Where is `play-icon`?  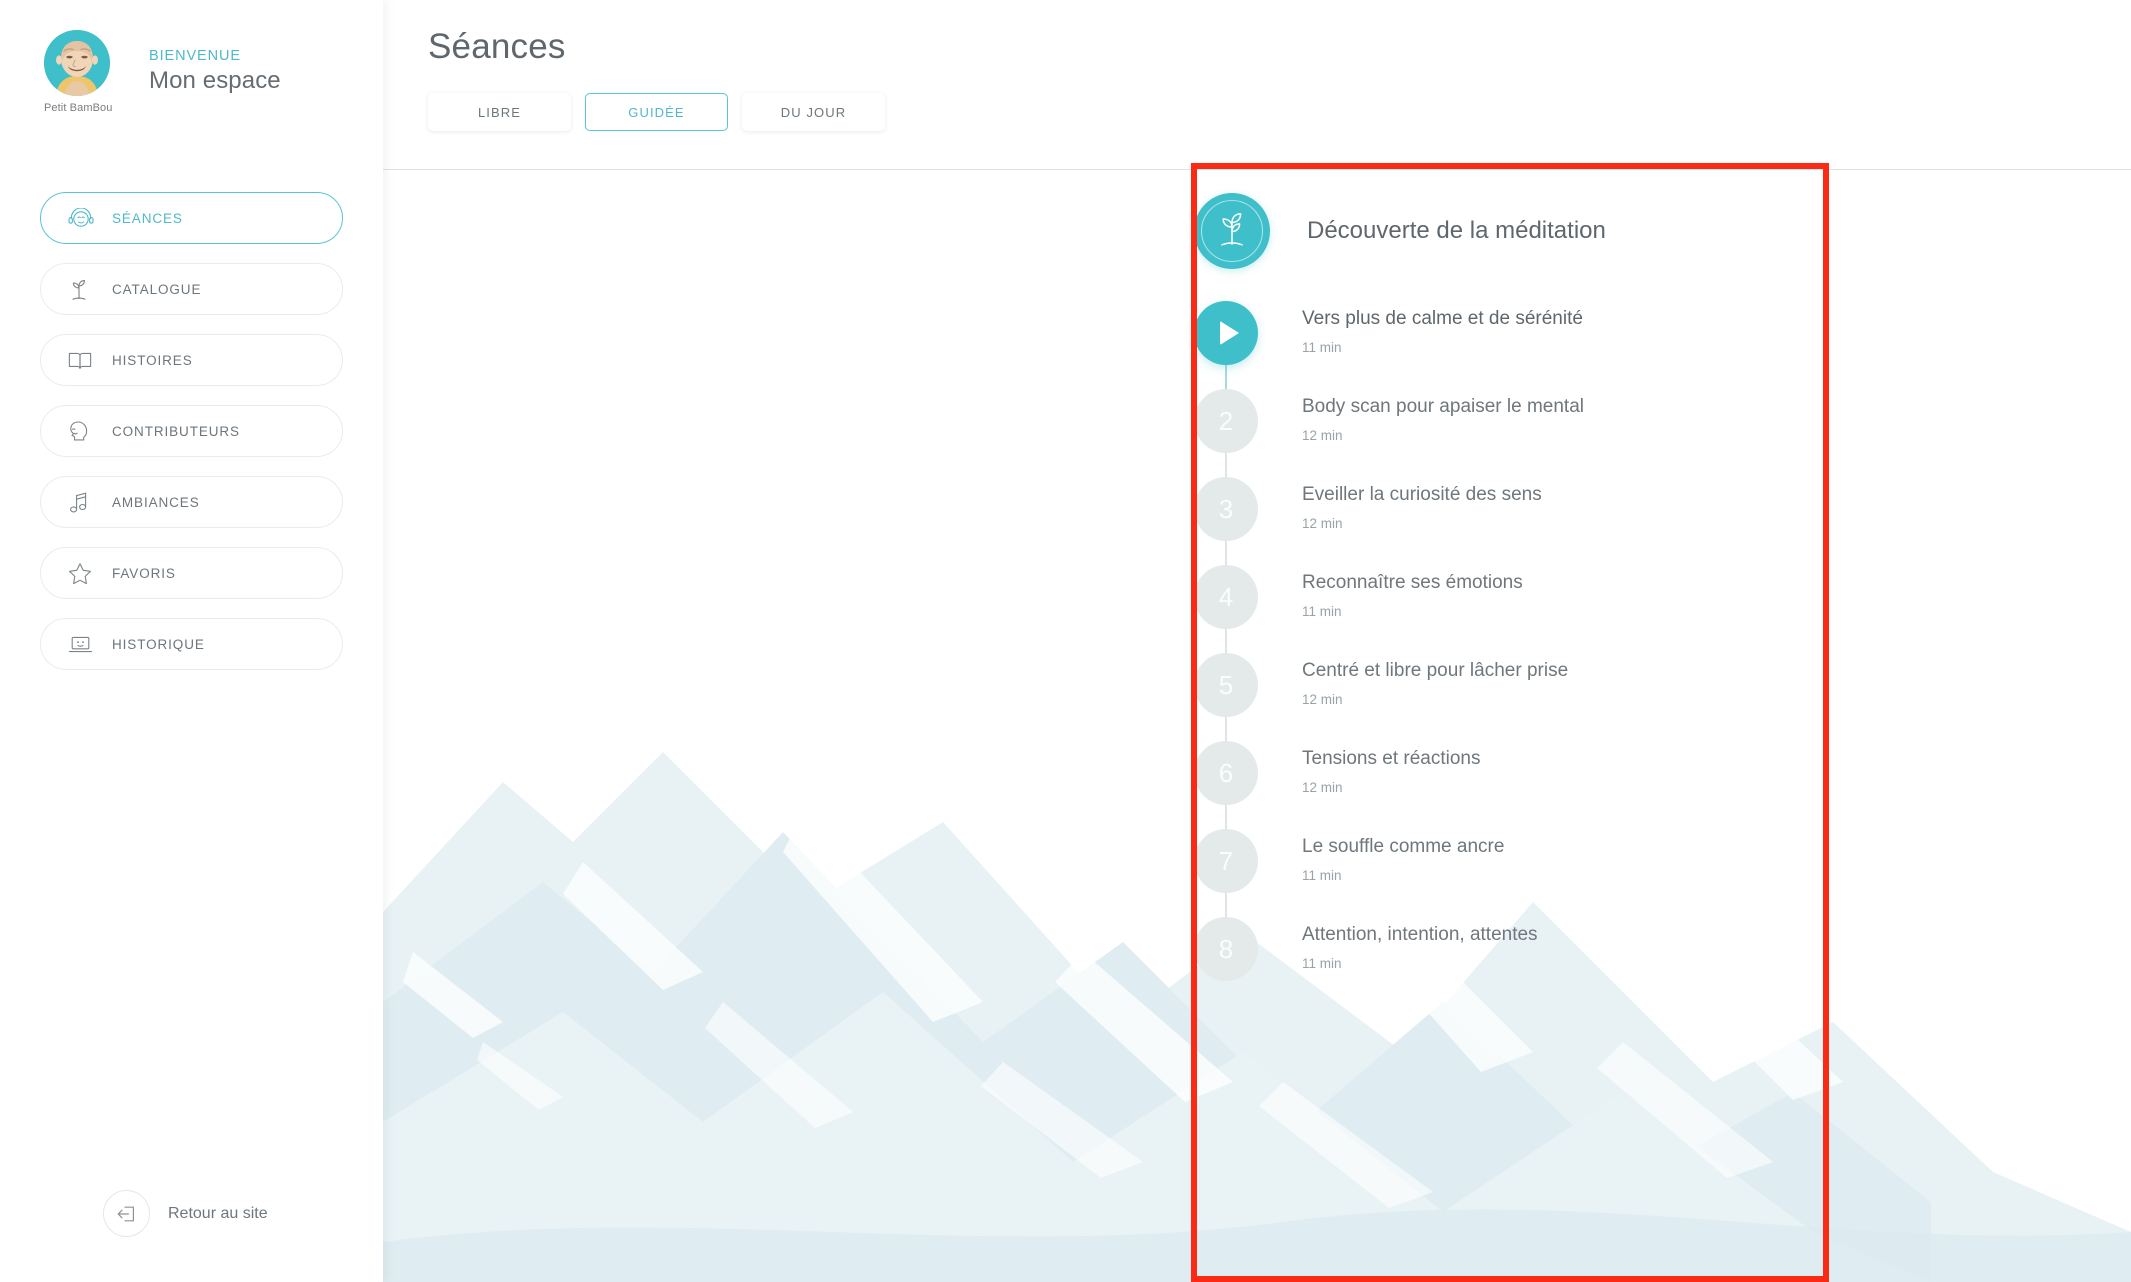
play-icon is located at coordinates (1229, 333).